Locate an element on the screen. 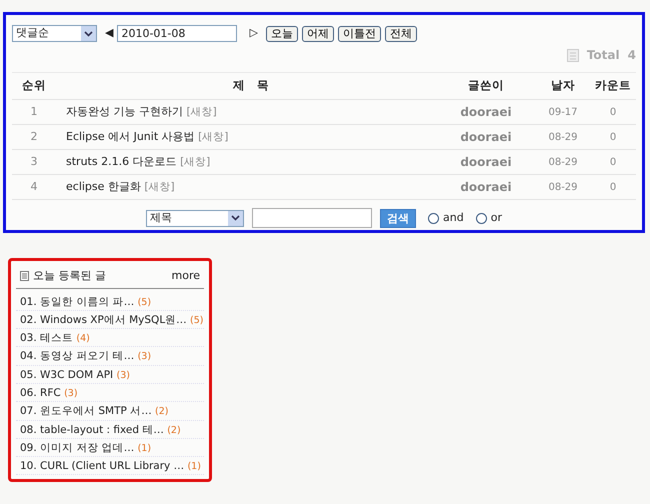 The width and height of the screenshot is (650, 504). select-dropdown: 제목 is located at coordinates (195, 218).